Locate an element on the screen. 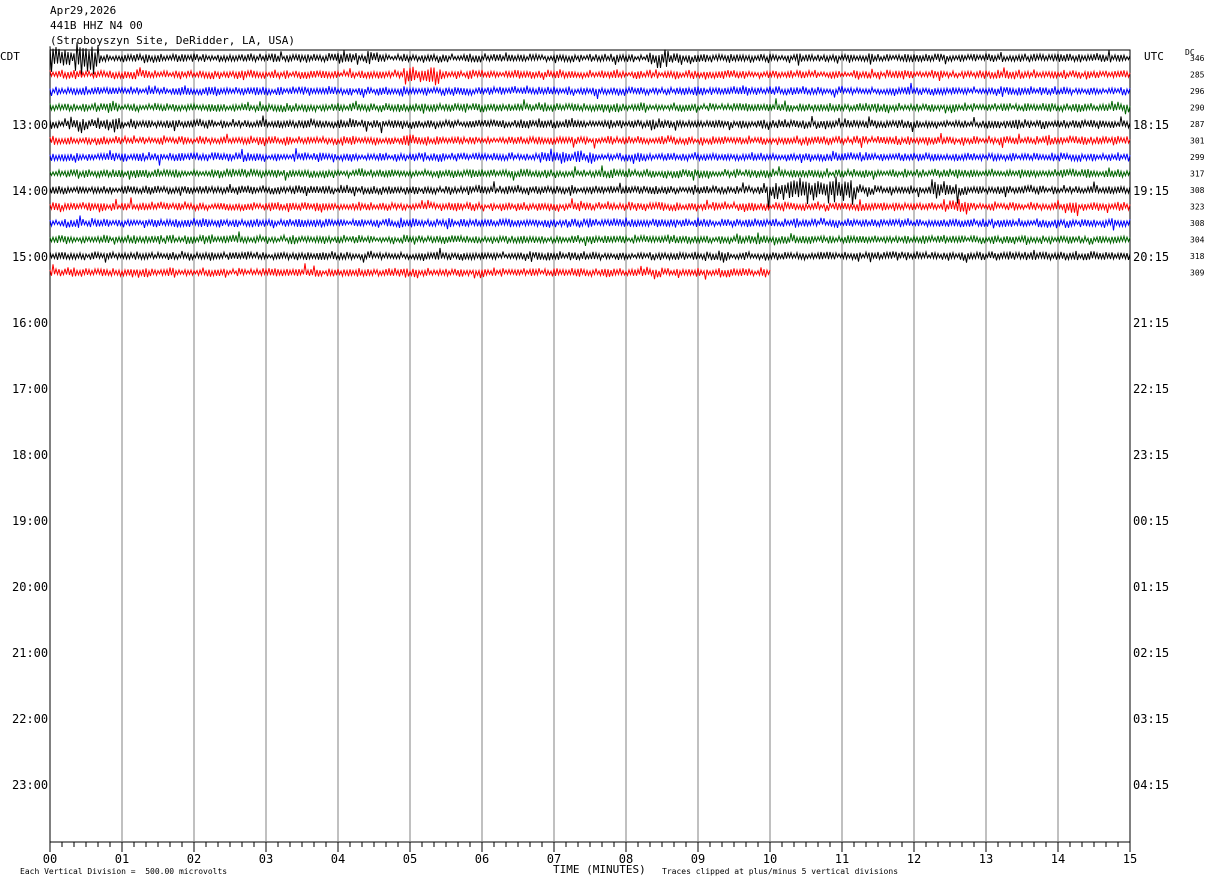 The height and width of the screenshot is (886, 1210). dc-offset-label: 296 is located at coordinates (1197, 91).